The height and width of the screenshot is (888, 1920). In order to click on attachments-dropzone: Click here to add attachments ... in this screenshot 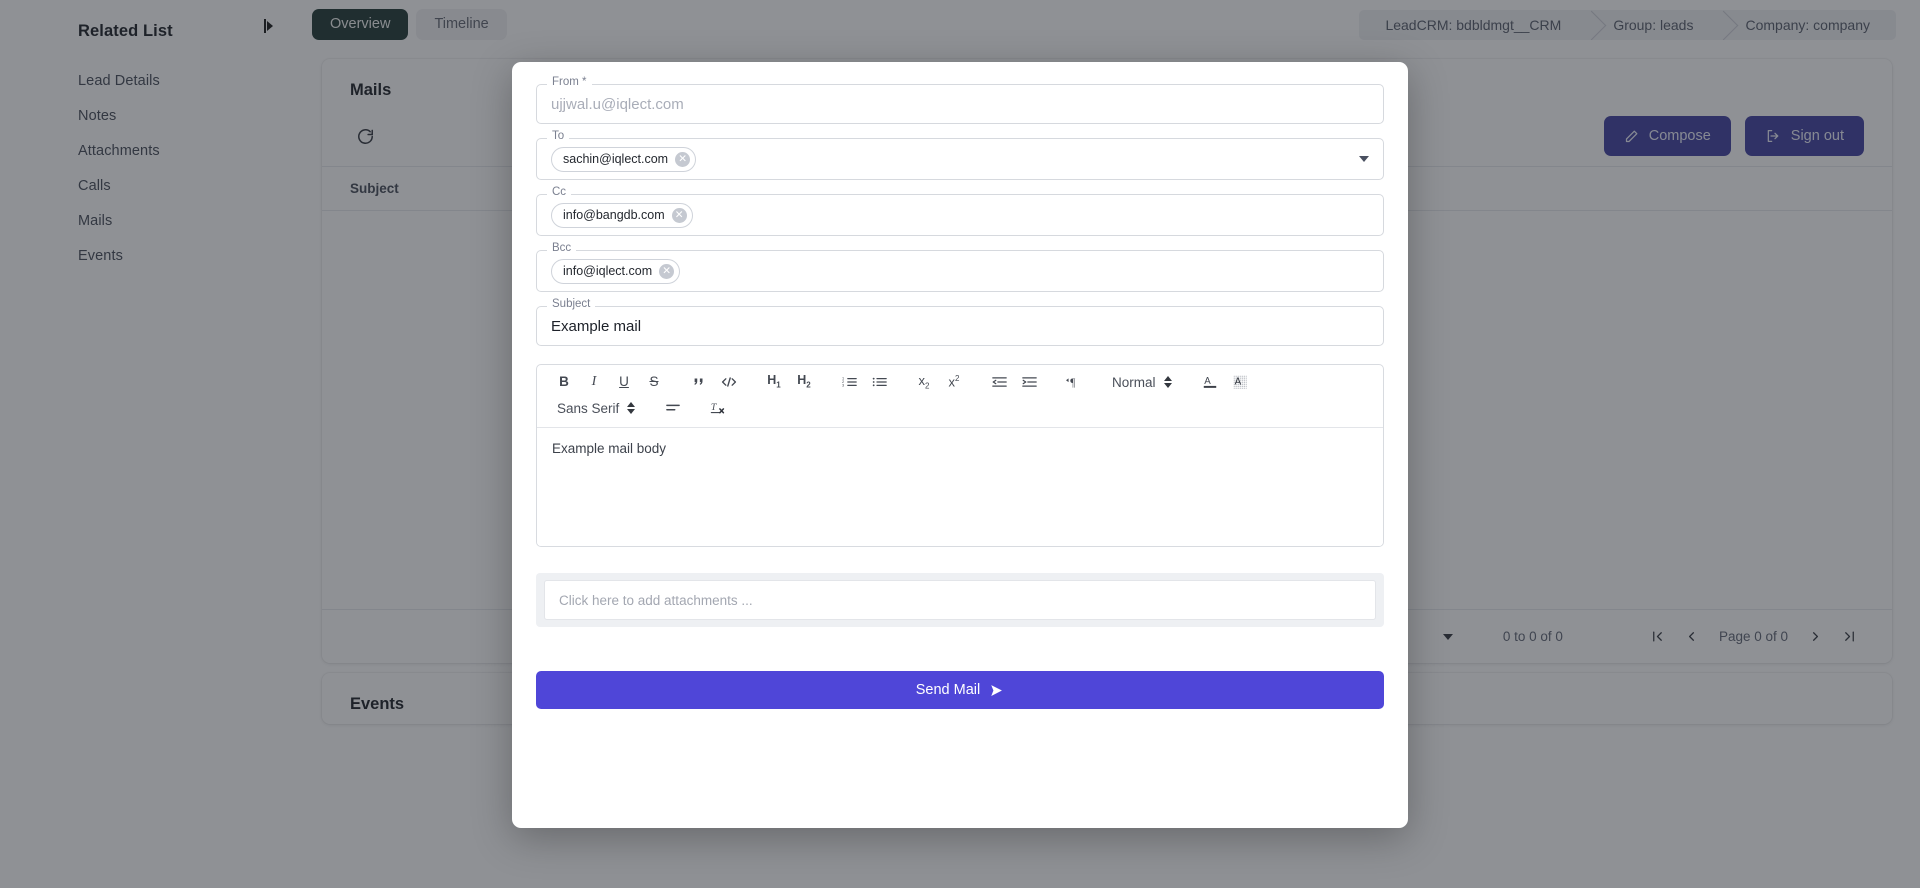, I will do `click(960, 600)`.